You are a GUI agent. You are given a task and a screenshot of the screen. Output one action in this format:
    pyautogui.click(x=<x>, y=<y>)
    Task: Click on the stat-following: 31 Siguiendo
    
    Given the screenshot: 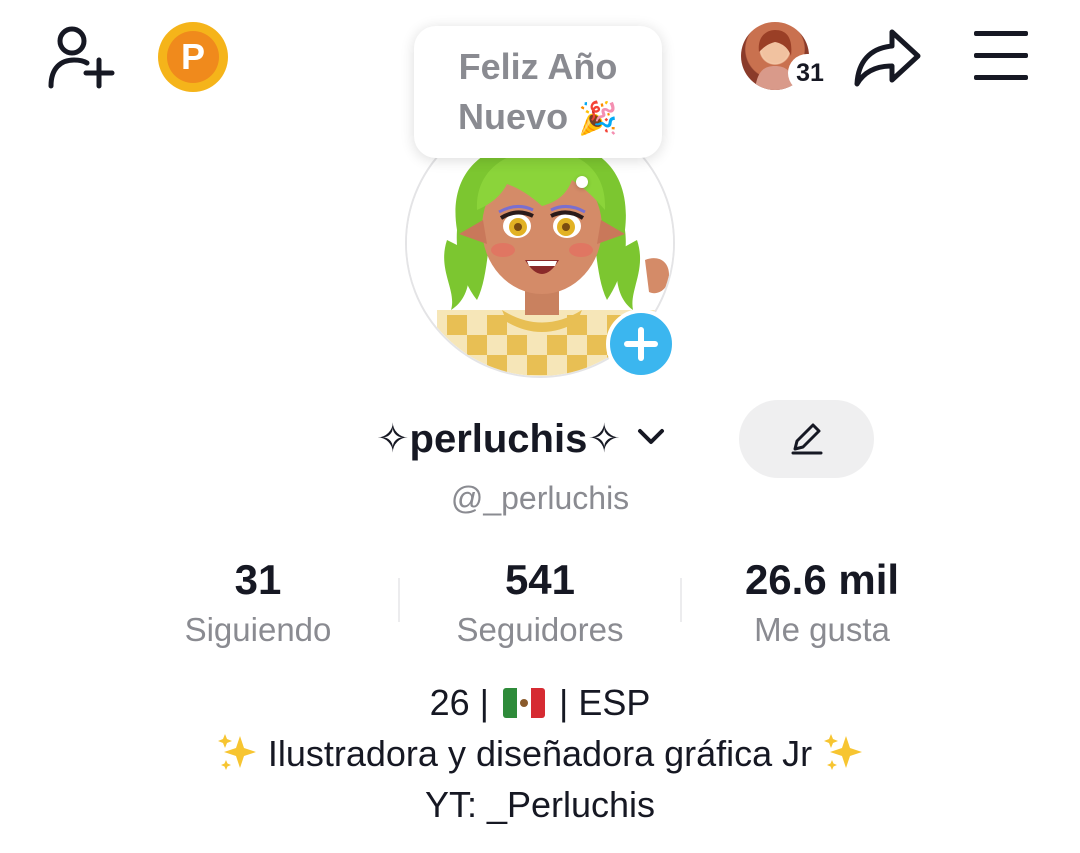 What is the action you would take?
    pyautogui.click(x=258, y=604)
    